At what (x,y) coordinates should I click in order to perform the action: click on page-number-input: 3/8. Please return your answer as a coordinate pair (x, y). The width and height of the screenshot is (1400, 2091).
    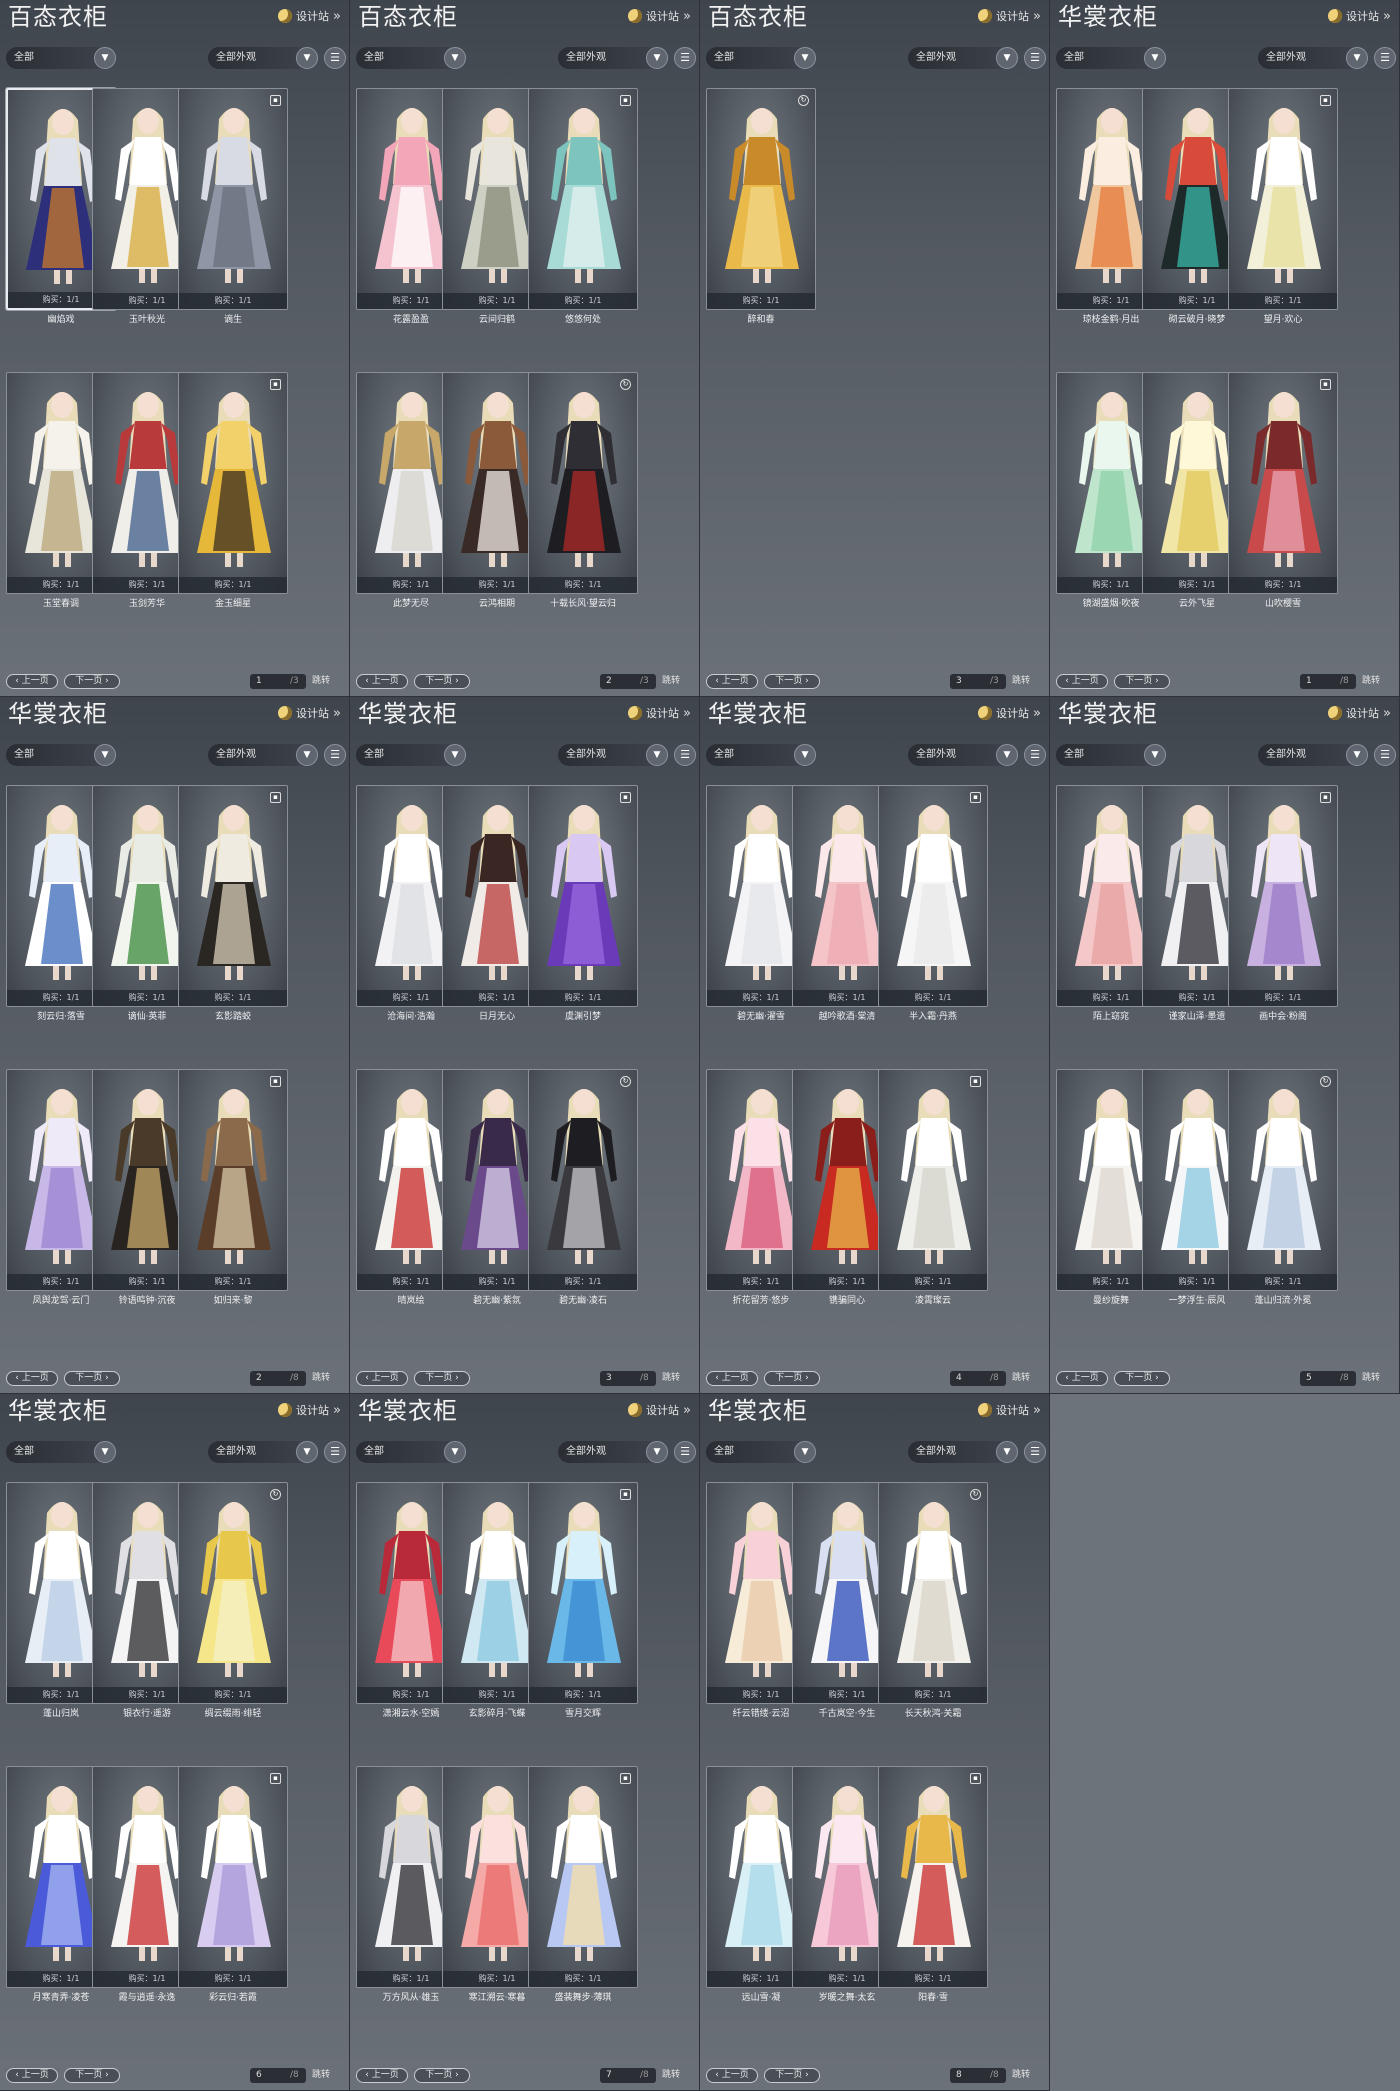
    Looking at the image, I should click on (628, 1378).